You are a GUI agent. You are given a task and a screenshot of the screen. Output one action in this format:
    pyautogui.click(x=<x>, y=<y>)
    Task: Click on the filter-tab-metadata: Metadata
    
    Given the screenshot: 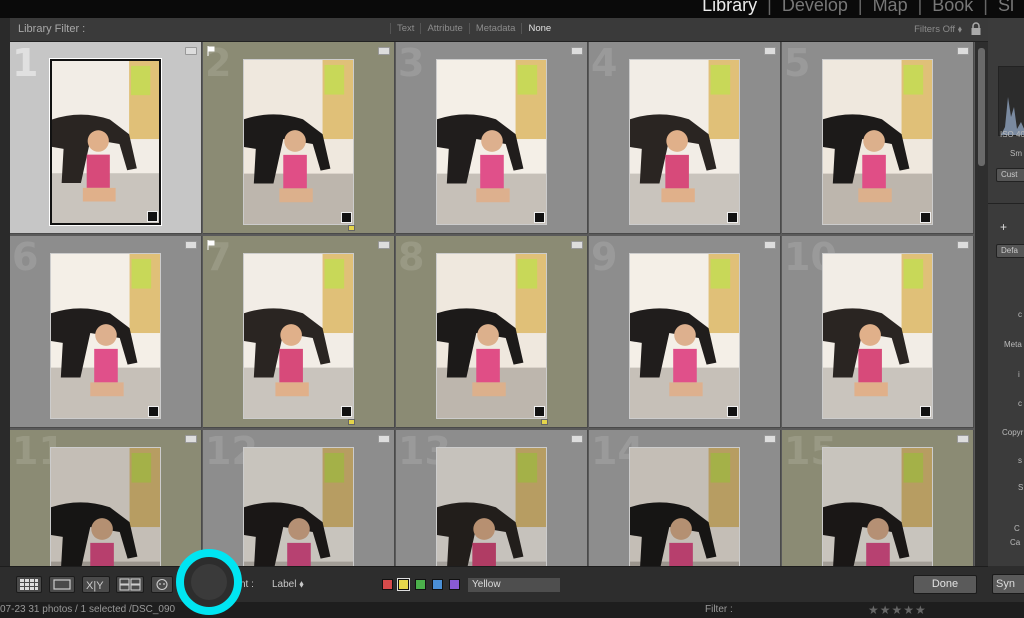 What is the action you would take?
    pyautogui.click(x=495, y=28)
    